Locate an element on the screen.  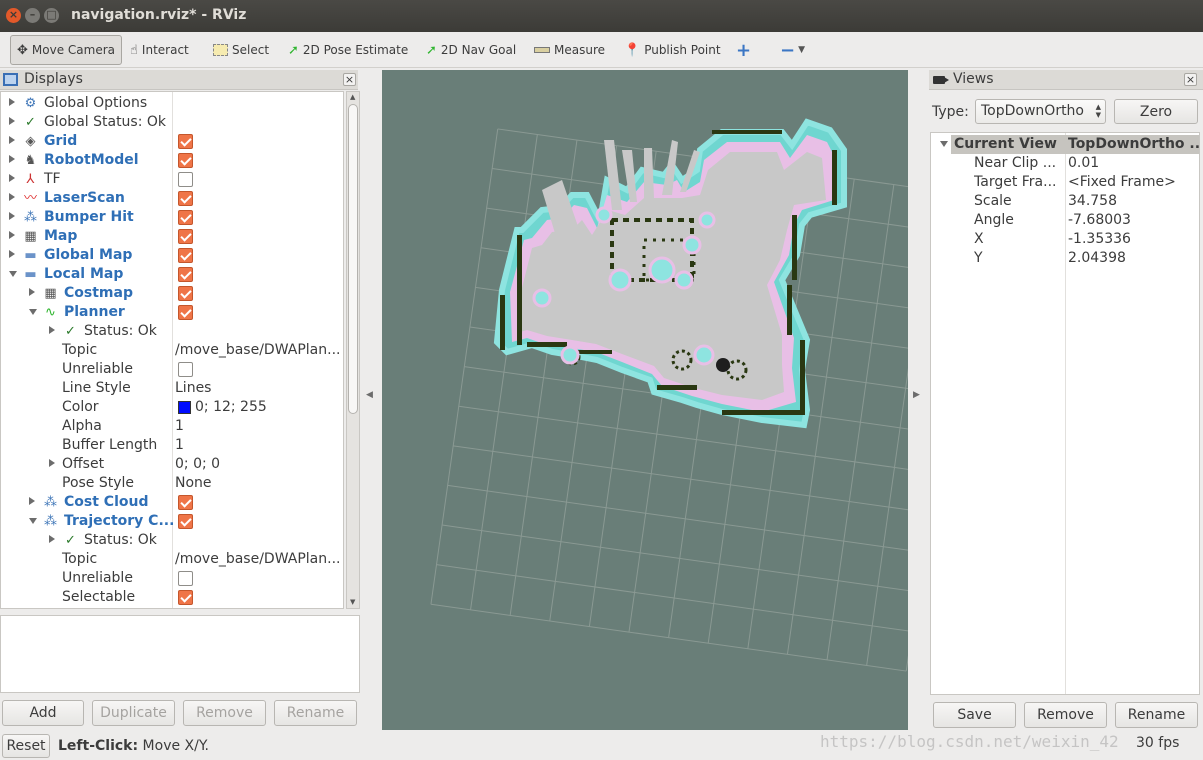
view-property-value: <Fixed Frame> is located at coordinates (1122, 182).